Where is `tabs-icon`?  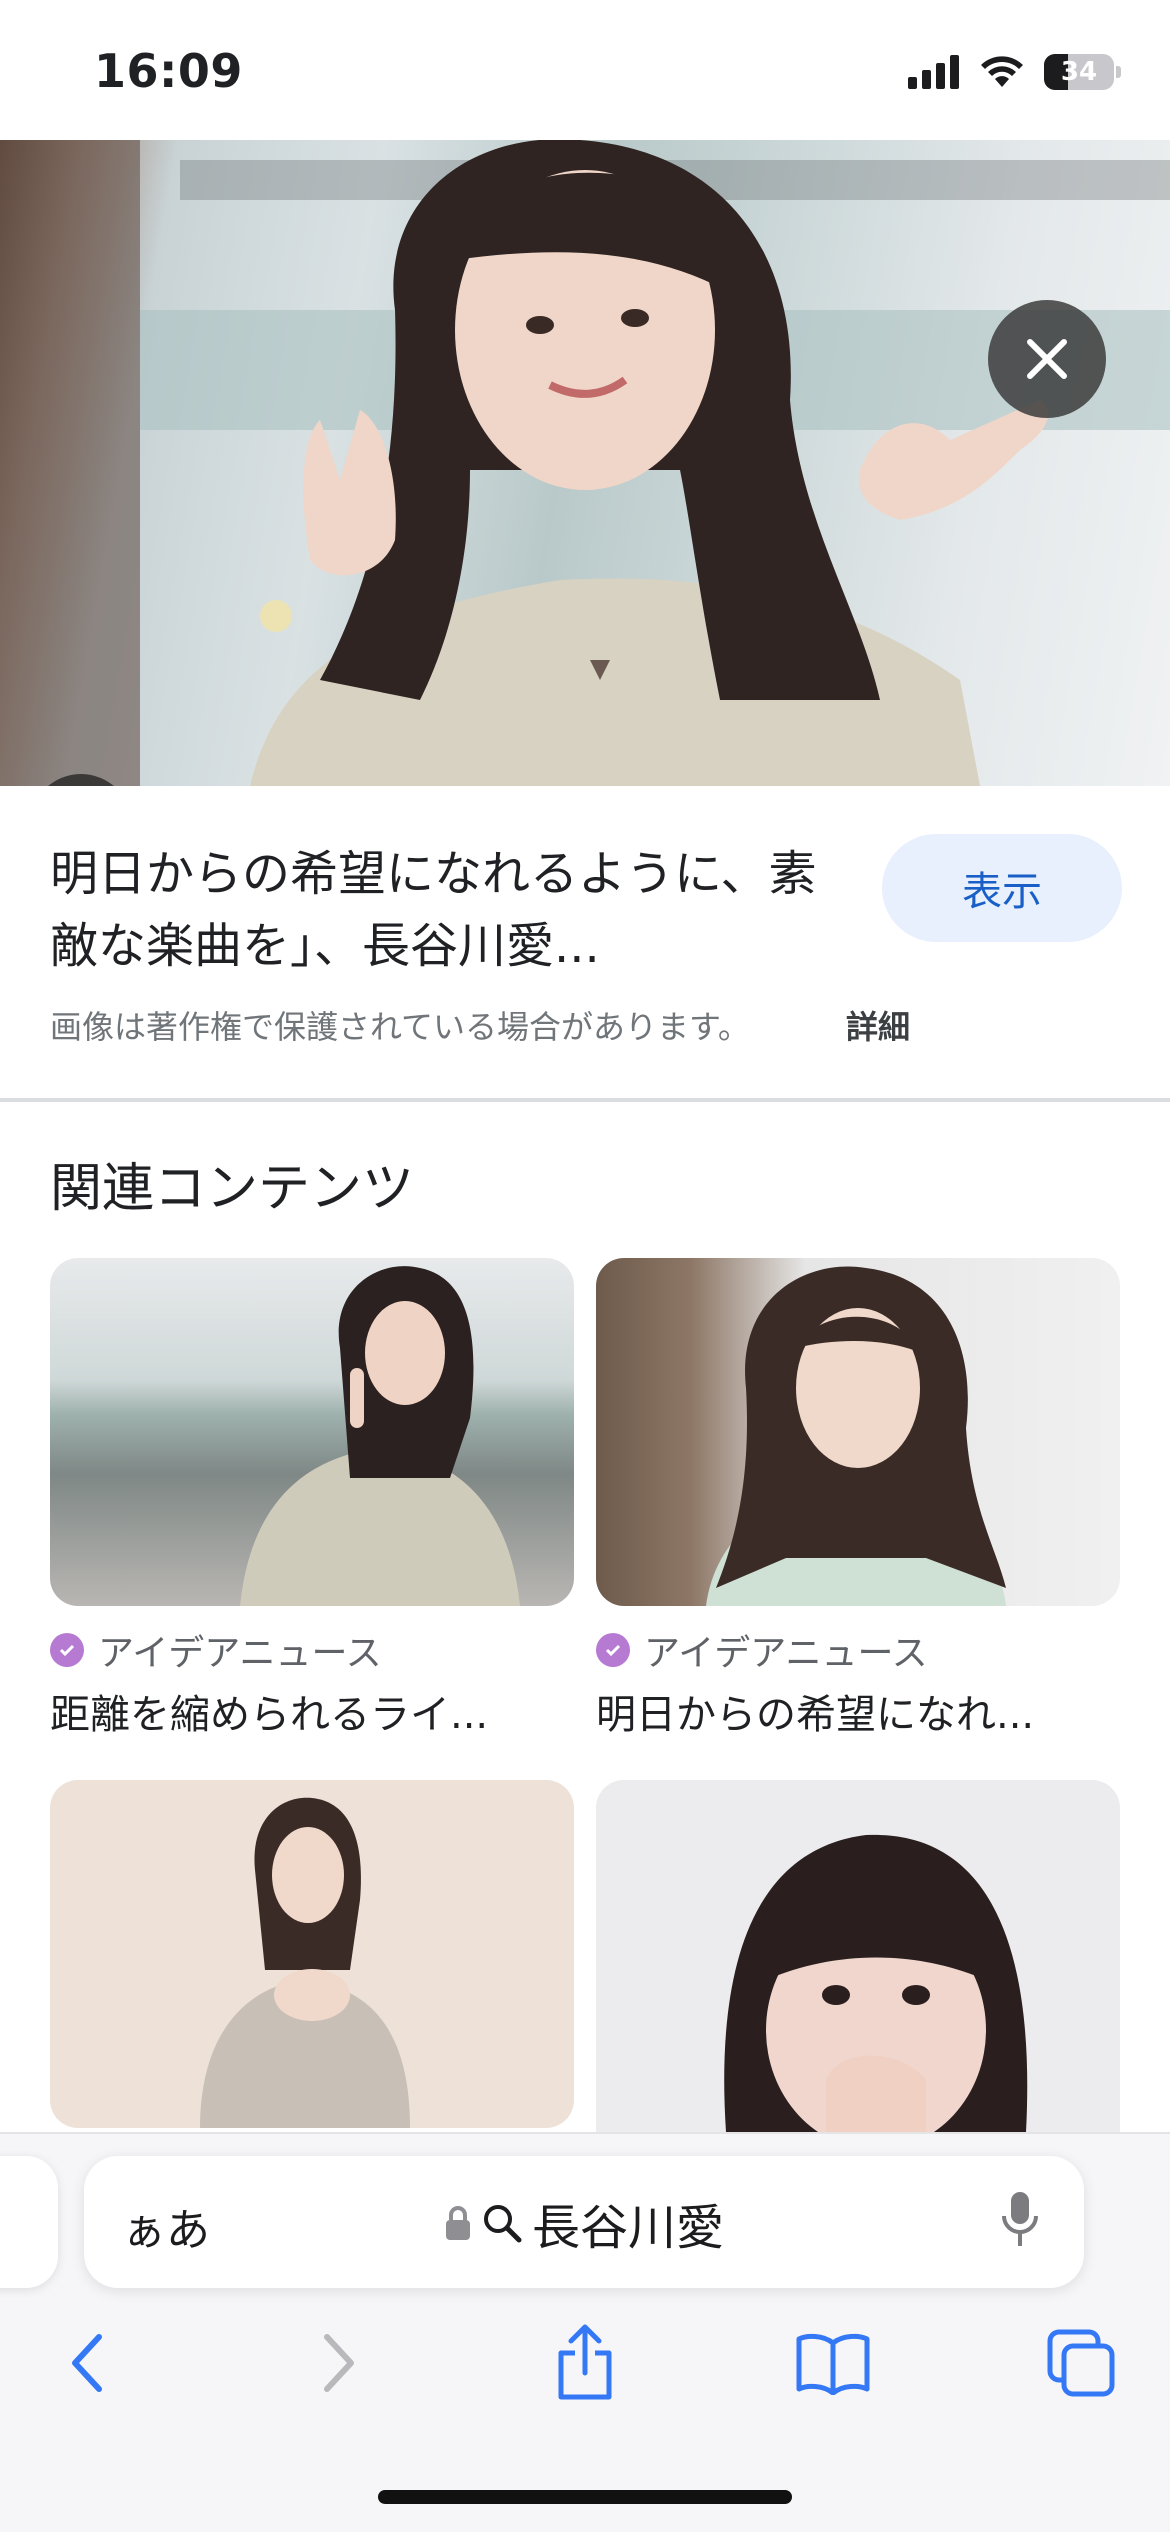 tabs-icon is located at coordinates (1081, 2363).